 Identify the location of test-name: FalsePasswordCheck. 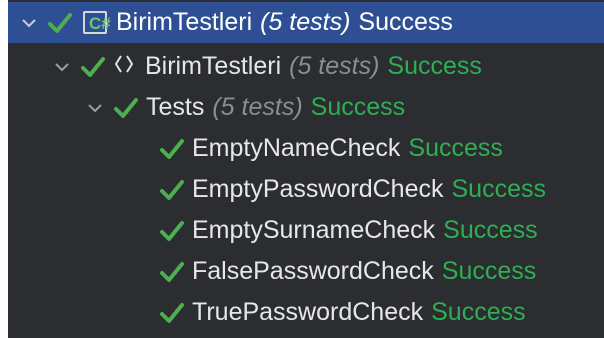
(313, 271).